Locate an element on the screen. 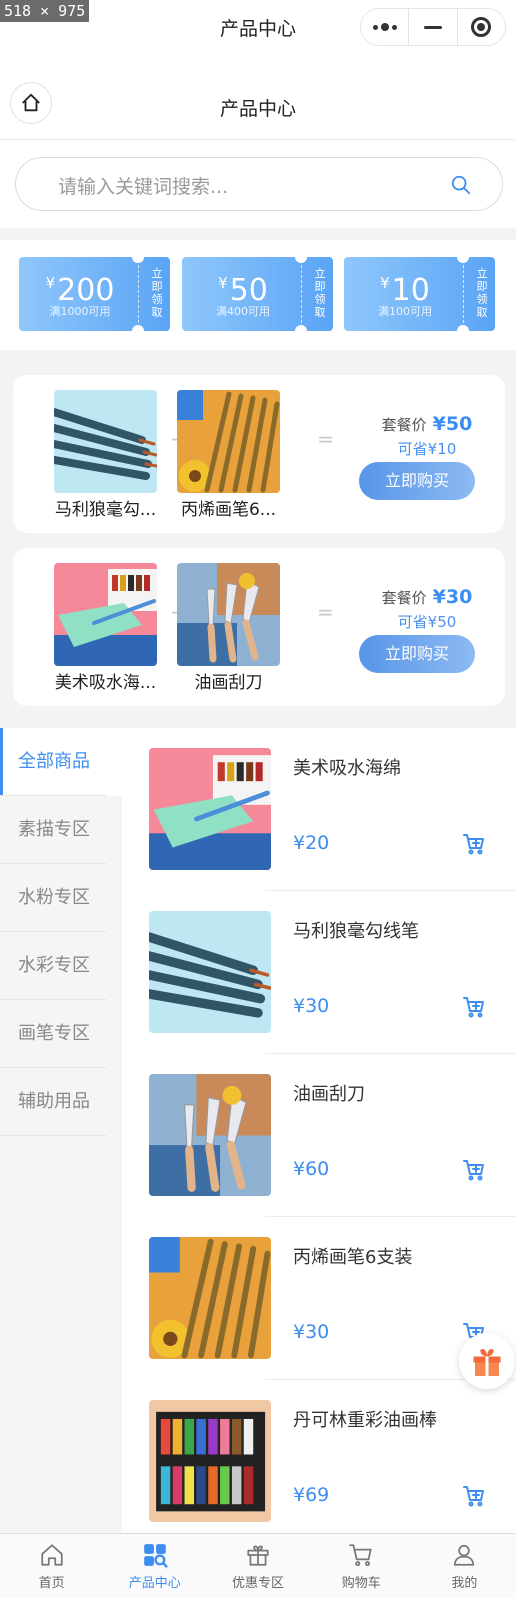 This screenshot has height=1598, width=516. page-navbar: 产品中心 is located at coordinates (258, 98).